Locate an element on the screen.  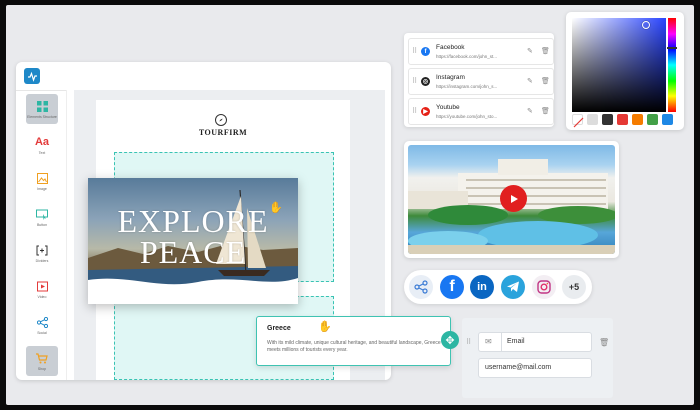
sidebar-item-button: Button is located at coordinates (42, 217).